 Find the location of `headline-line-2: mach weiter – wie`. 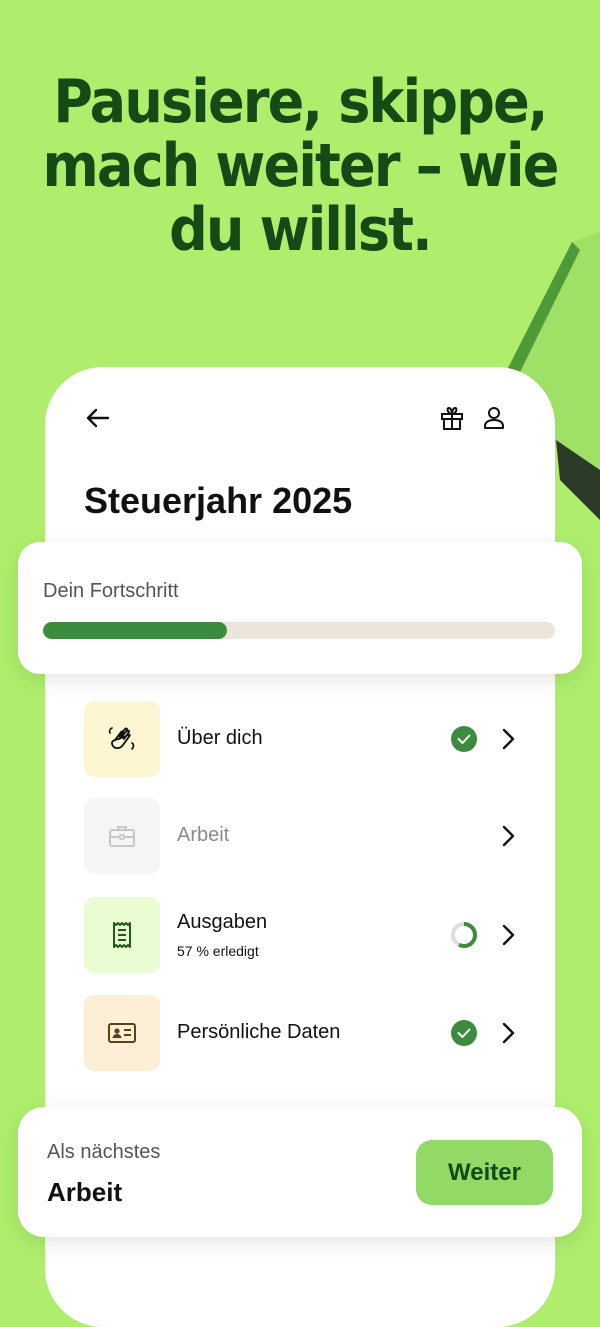

headline-line-2: mach weiter – wie is located at coordinates (300, 166).